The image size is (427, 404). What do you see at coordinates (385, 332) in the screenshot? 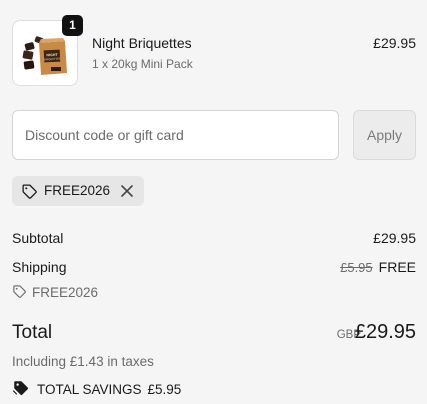
I see `total-amount: £29.95` at bounding box center [385, 332].